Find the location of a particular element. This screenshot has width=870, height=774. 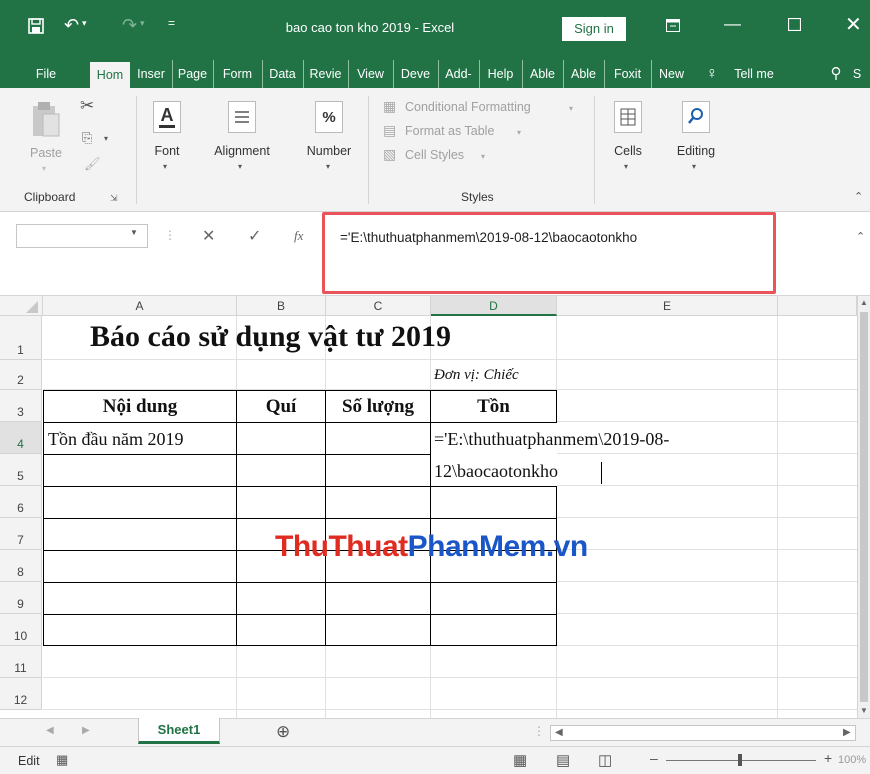

macro-record-icon: ▦ is located at coordinates (62, 760).